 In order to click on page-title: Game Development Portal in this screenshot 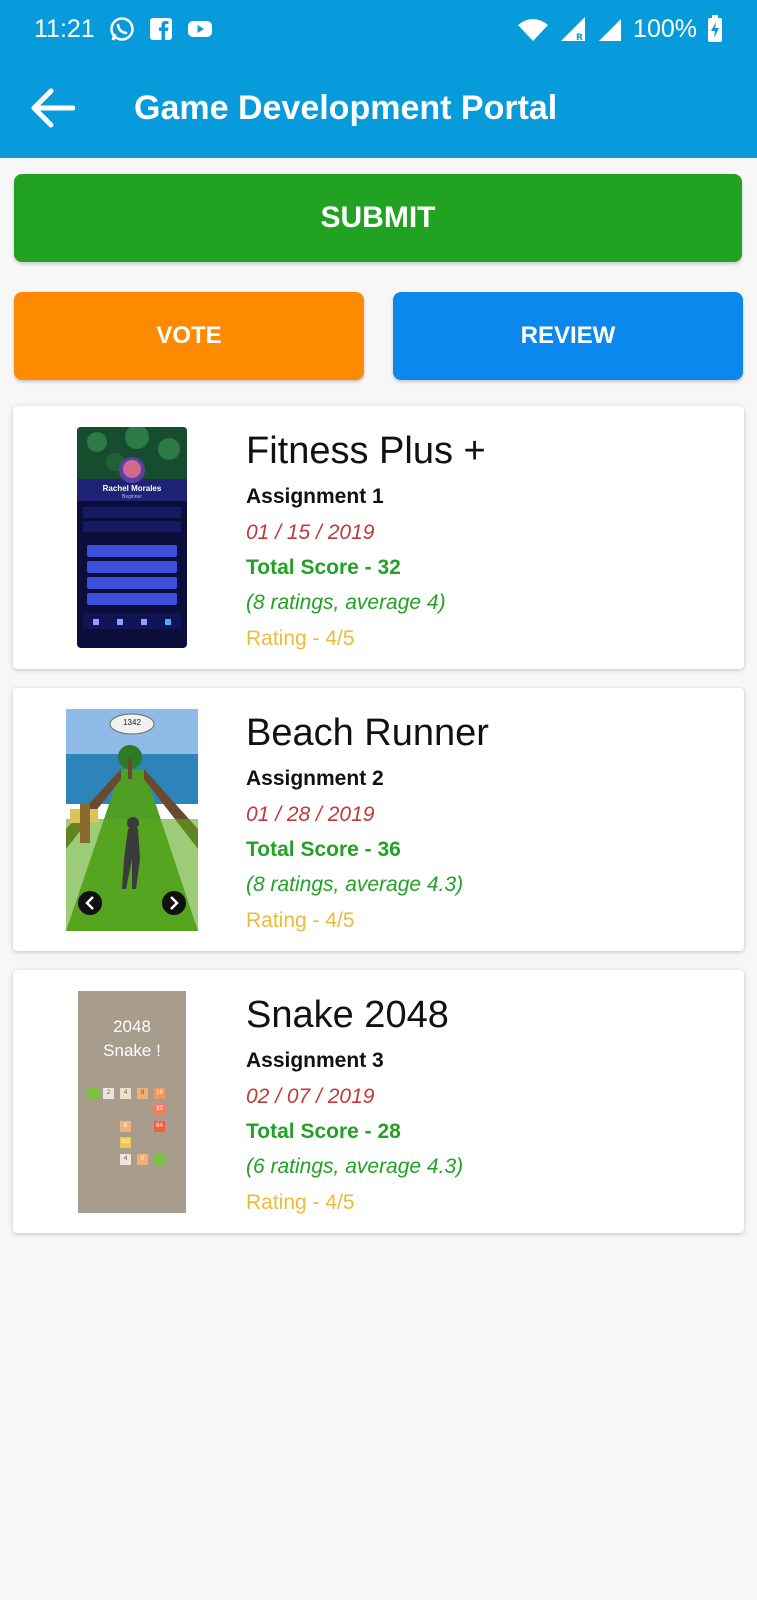, I will do `click(346, 107)`.